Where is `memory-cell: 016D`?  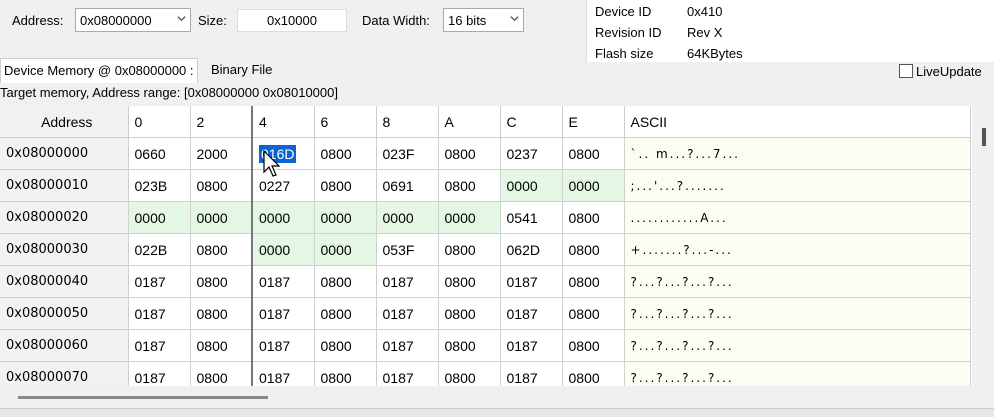
memory-cell: 016D is located at coordinates (283, 153).